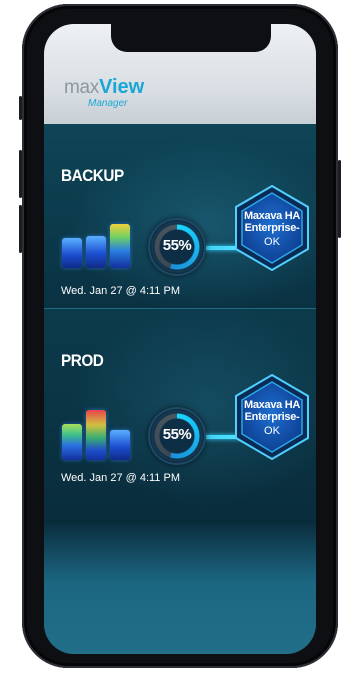 The image size is (360, 674). What do you see at coordinates (82, 360) in the screenshot?
I see `system-title: PROD` at bounding box center [82, 360].